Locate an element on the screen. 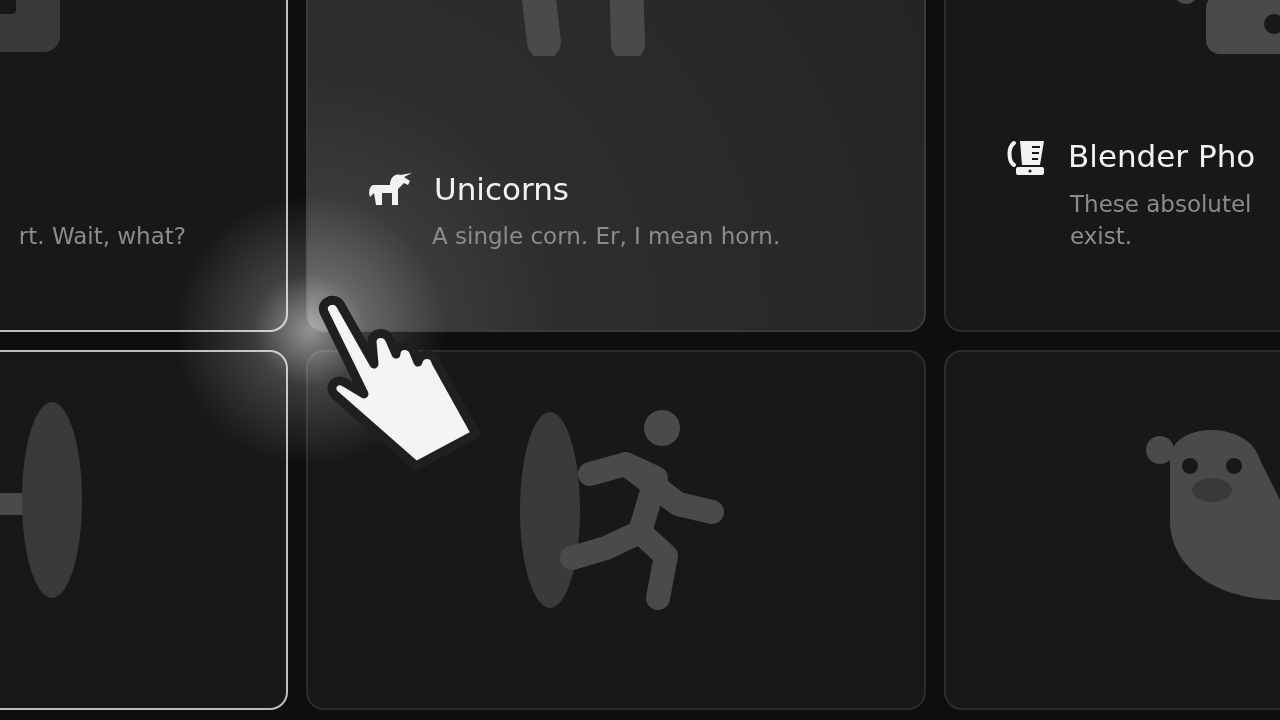  card-description: rt. Wait, what? is located at coordinates (102, 236).